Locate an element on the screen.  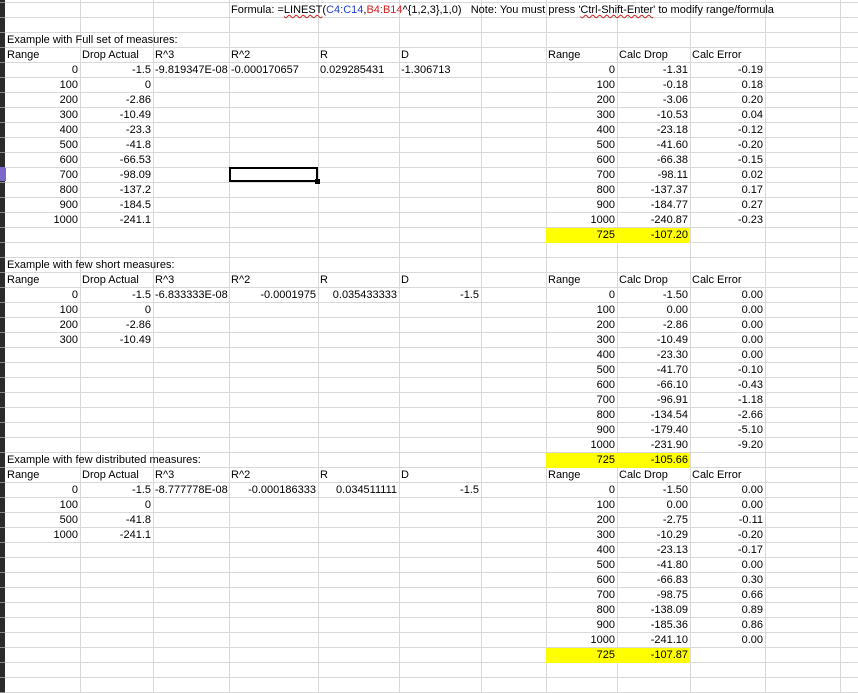
range-cell: 700 is located at coordinates (42, 175).